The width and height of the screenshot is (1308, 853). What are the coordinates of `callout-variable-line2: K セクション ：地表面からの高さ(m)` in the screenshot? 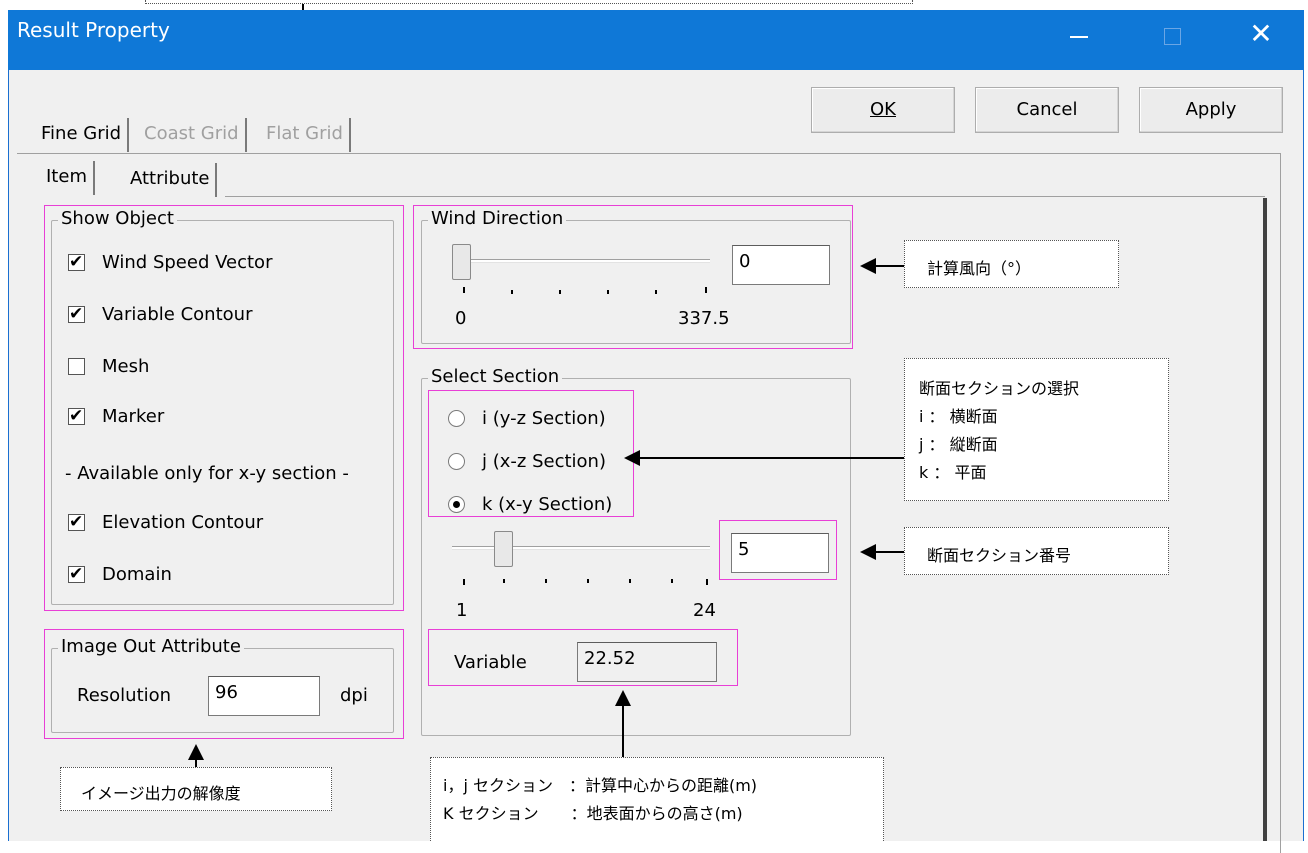 It's located at (593, 813).